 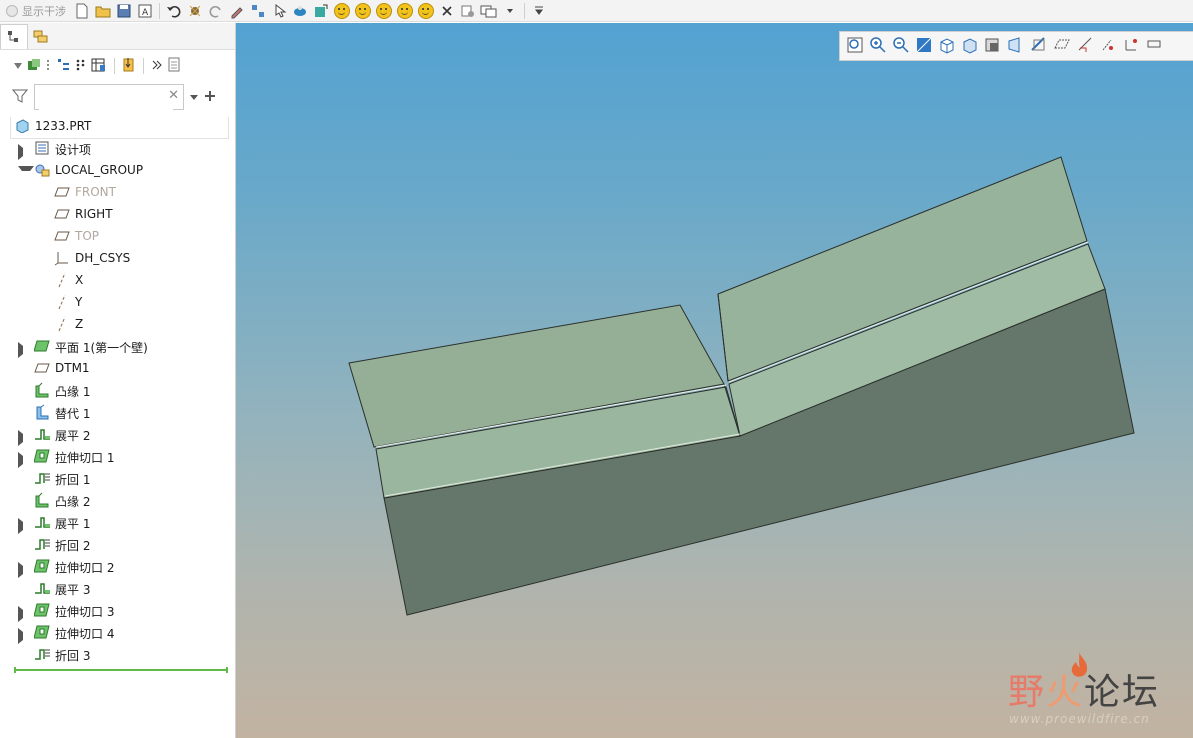 I want to click on unbend-icon, so click(x=42, y=434).